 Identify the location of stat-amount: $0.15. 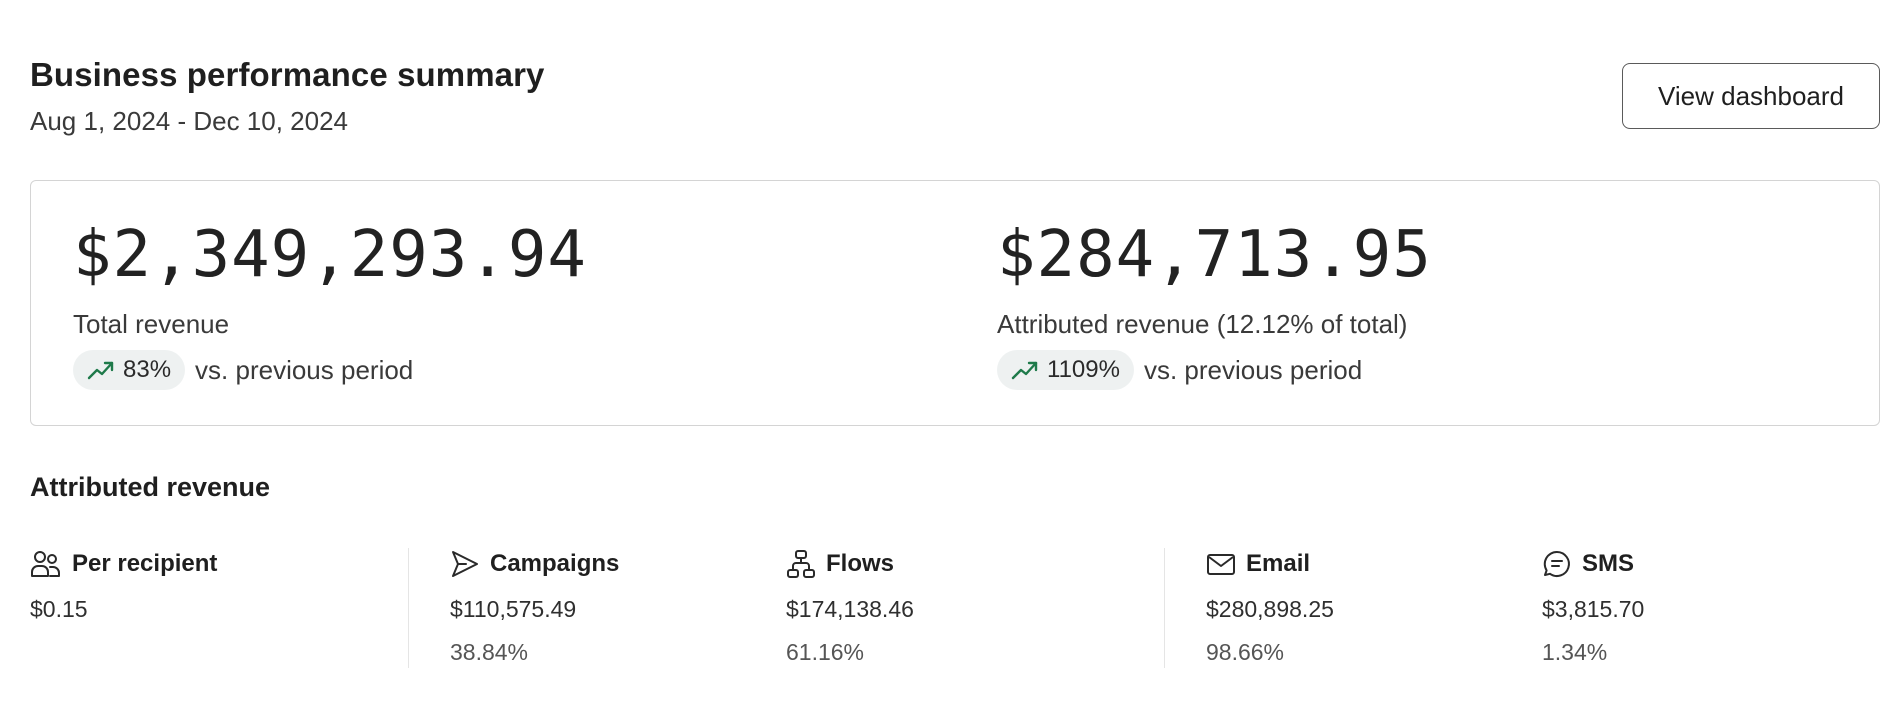
(59, 609).